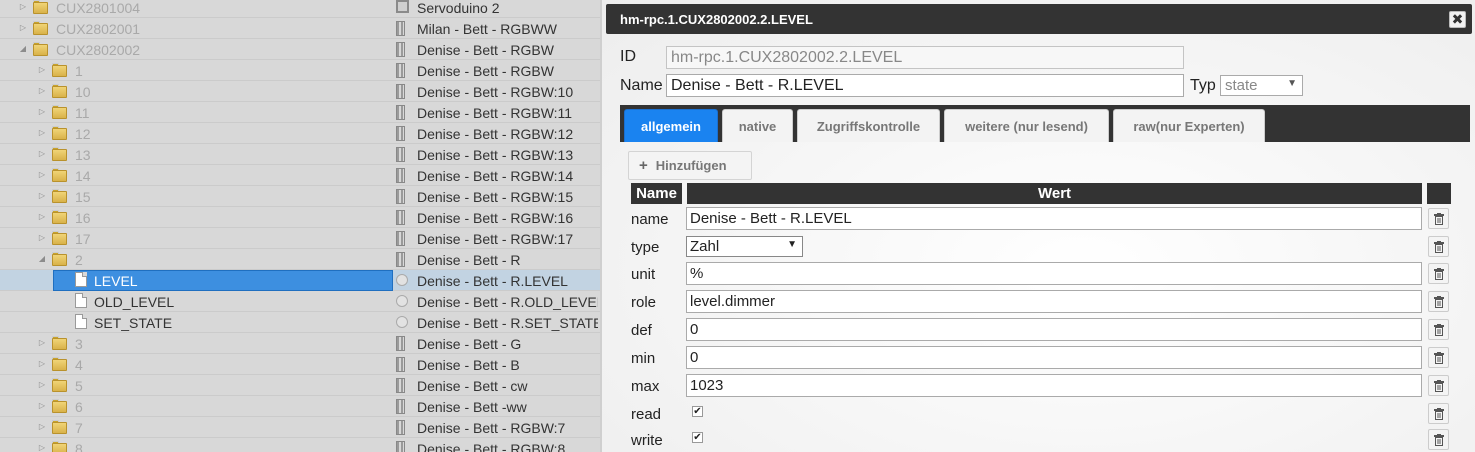  I want to click on tree-item-device-name: Denise - Bett - RGBW, so click(485, 50).